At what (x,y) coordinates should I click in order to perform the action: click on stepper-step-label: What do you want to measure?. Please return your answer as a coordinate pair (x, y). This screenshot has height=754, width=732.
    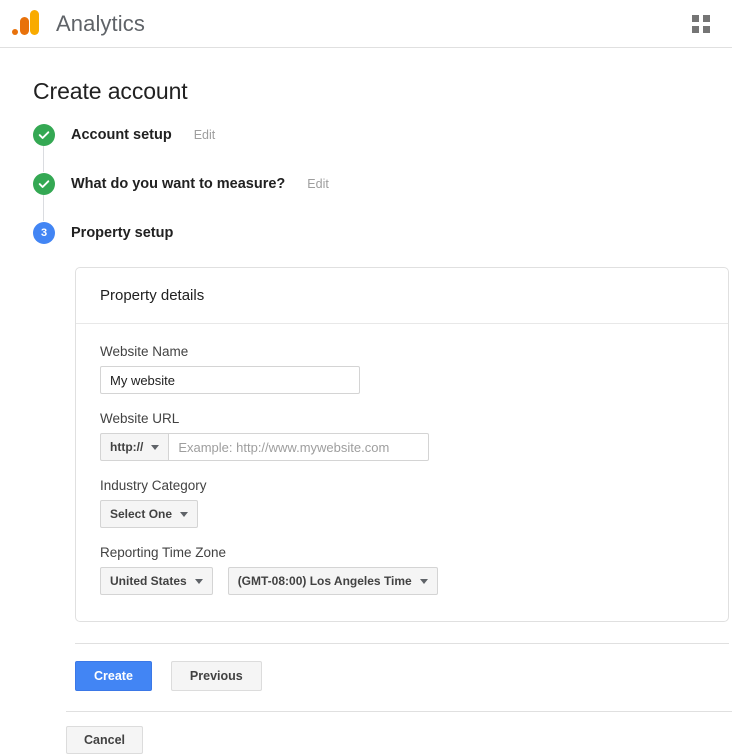
    Looking at the image, I should click on (178, 184).